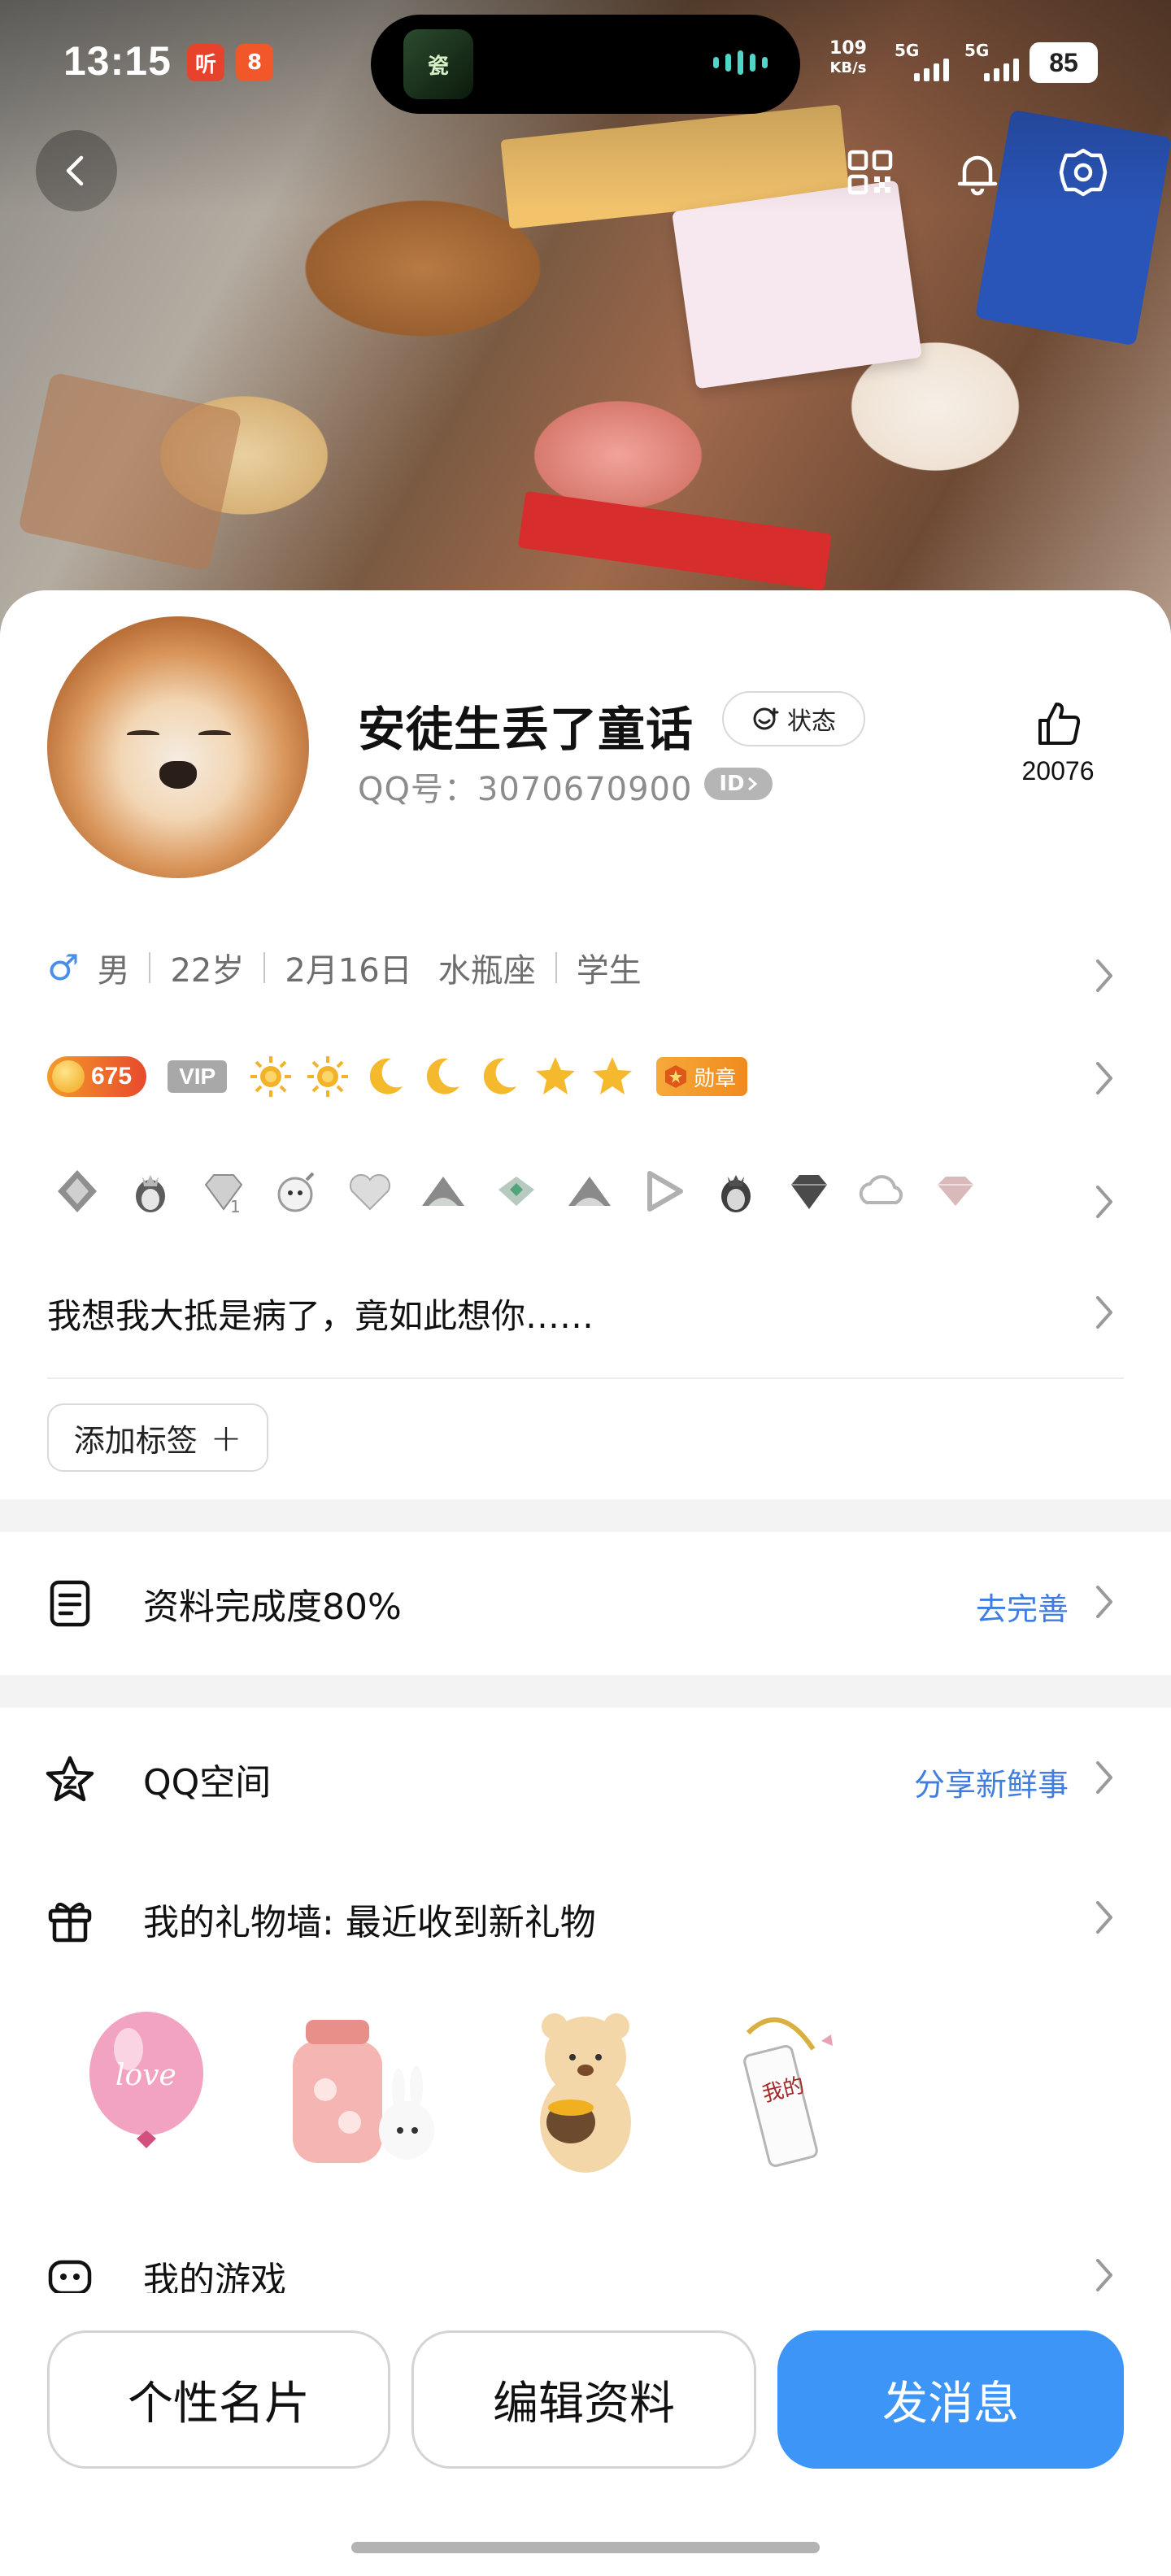 The height and width of the screenshot is (2576, 1171). I want to click on qr-code-icon, so click(870, 173).